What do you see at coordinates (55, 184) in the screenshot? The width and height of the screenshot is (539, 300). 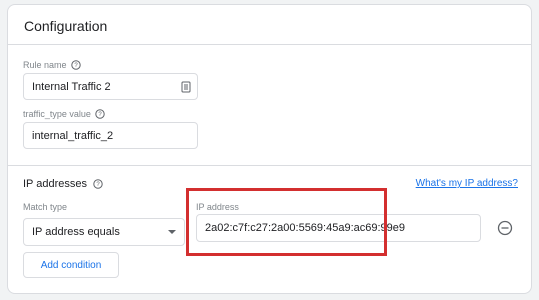 I see `ip-addresses-title: IP addresses` at bounding box center [55, 184].